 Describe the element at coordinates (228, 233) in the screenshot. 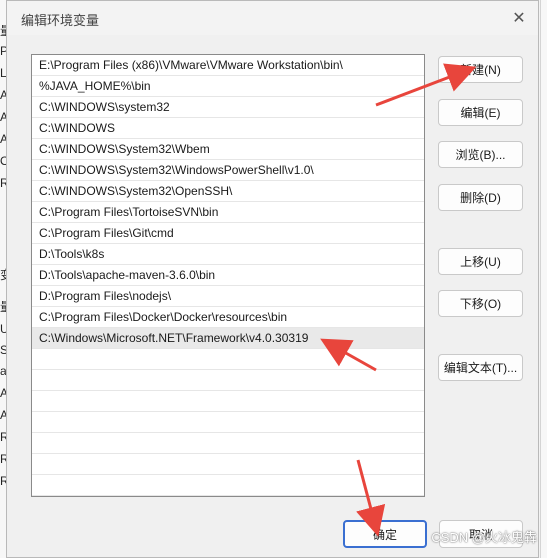

I see `list-item: C:\Program Files\Git\cmd` at that location.